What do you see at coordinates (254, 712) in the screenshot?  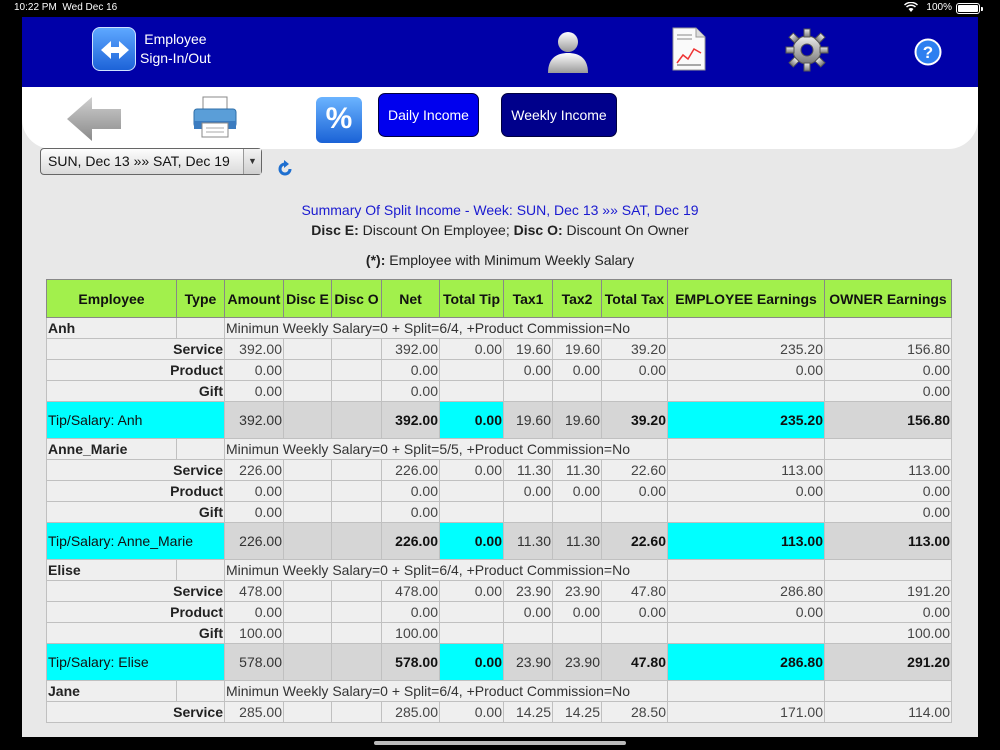 I see `table-cell: 285.00` at bounding box center [254, 712].